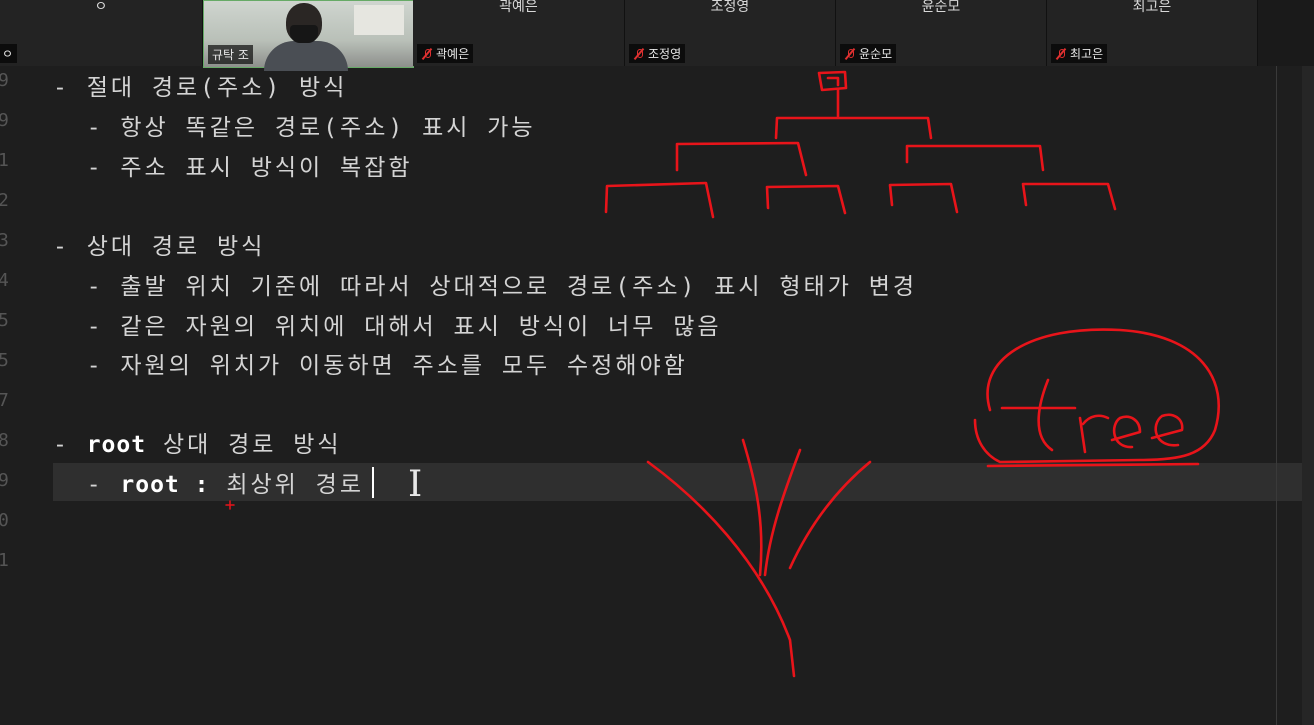 The height and width of the screenshot is (725, 1314). What do you see at coordinates (759, 558) in the screenshot?
I see `tree-sketch-drawing` at bounding box center [759, 558].